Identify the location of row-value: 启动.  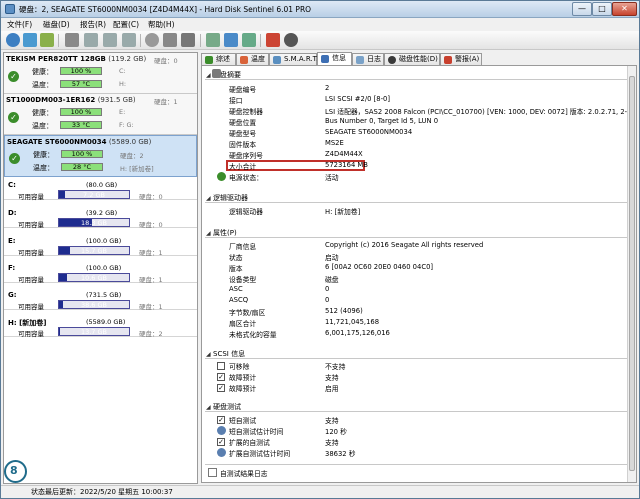
(332, 258).